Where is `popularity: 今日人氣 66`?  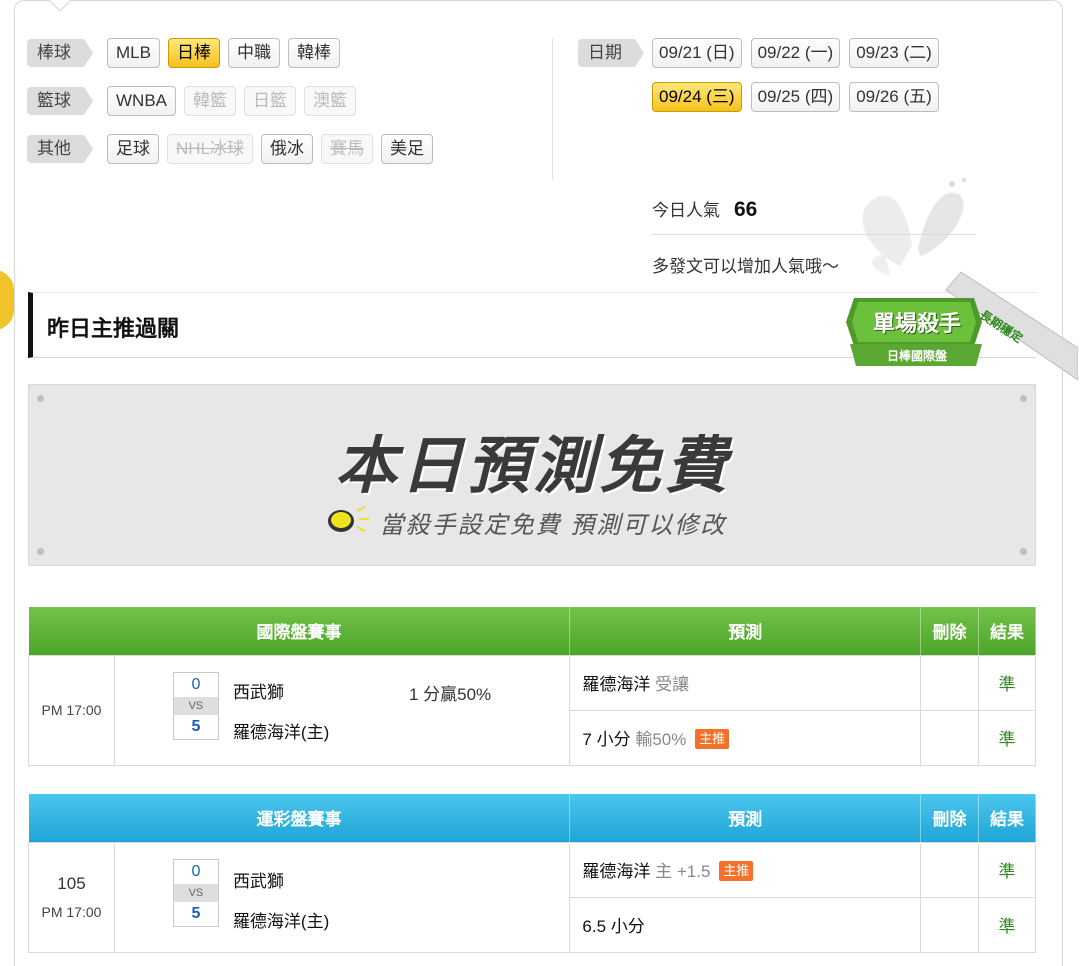
popularity: 今日人氣 66 is located at coordinates (704, 209).